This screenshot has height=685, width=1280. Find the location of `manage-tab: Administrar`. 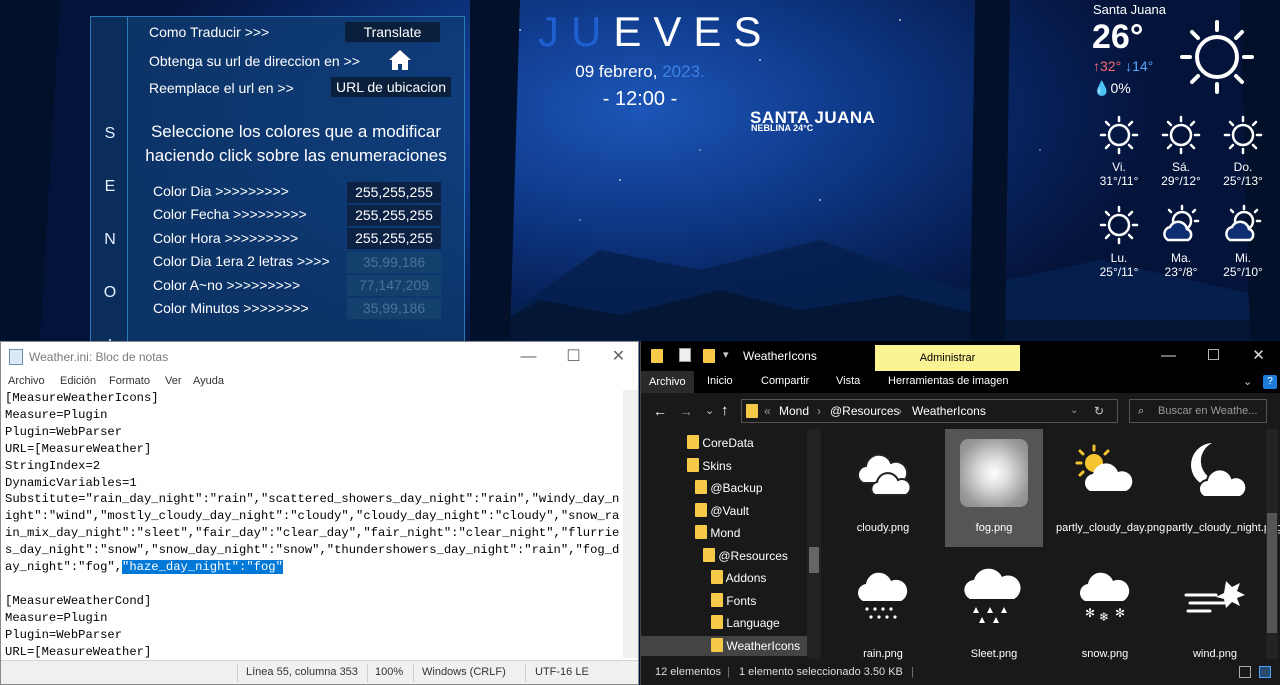

manage-tab: Administrar is located at coordinates (947, 358).